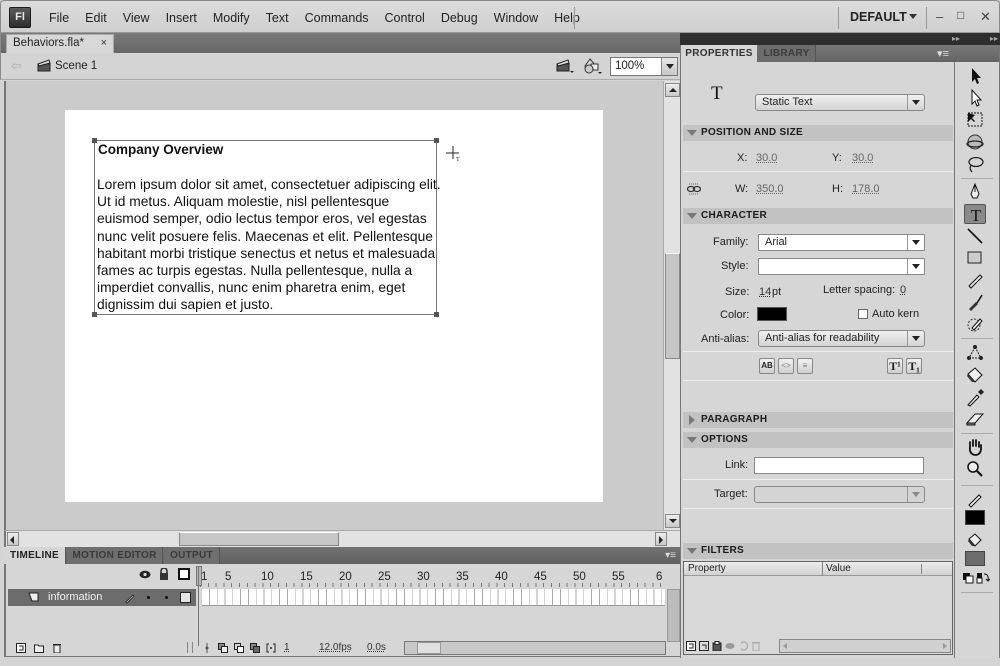  I want to click on delete-filter-icon, so click(756, 646).